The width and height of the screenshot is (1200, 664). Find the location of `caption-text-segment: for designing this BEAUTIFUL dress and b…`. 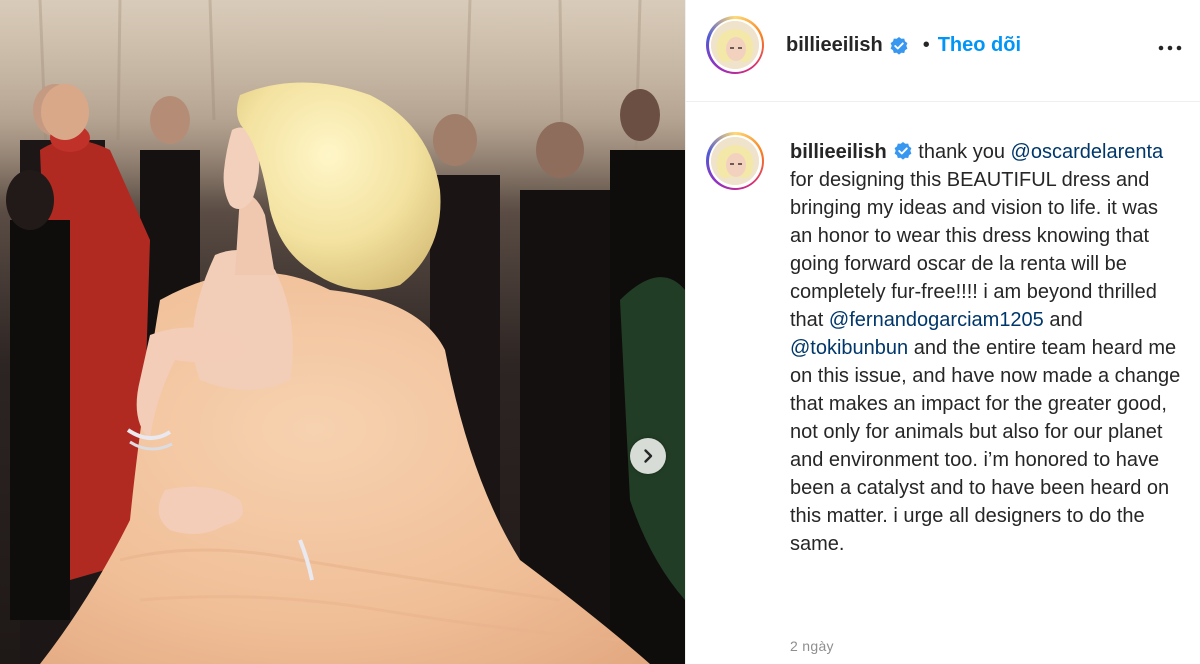

caption-text-segment: for designing this BEAUTIFUL dress and b… is located at coordinates (974, 250).